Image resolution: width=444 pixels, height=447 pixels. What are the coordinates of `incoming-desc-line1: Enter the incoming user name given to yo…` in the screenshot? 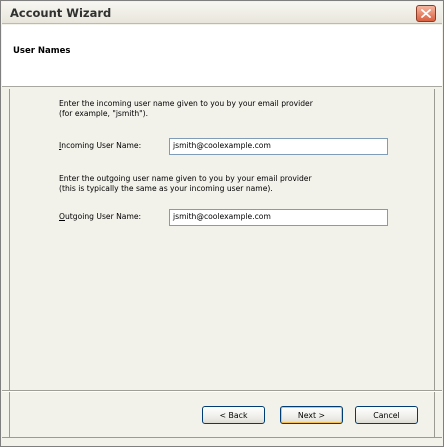 It's located at (186, 103).